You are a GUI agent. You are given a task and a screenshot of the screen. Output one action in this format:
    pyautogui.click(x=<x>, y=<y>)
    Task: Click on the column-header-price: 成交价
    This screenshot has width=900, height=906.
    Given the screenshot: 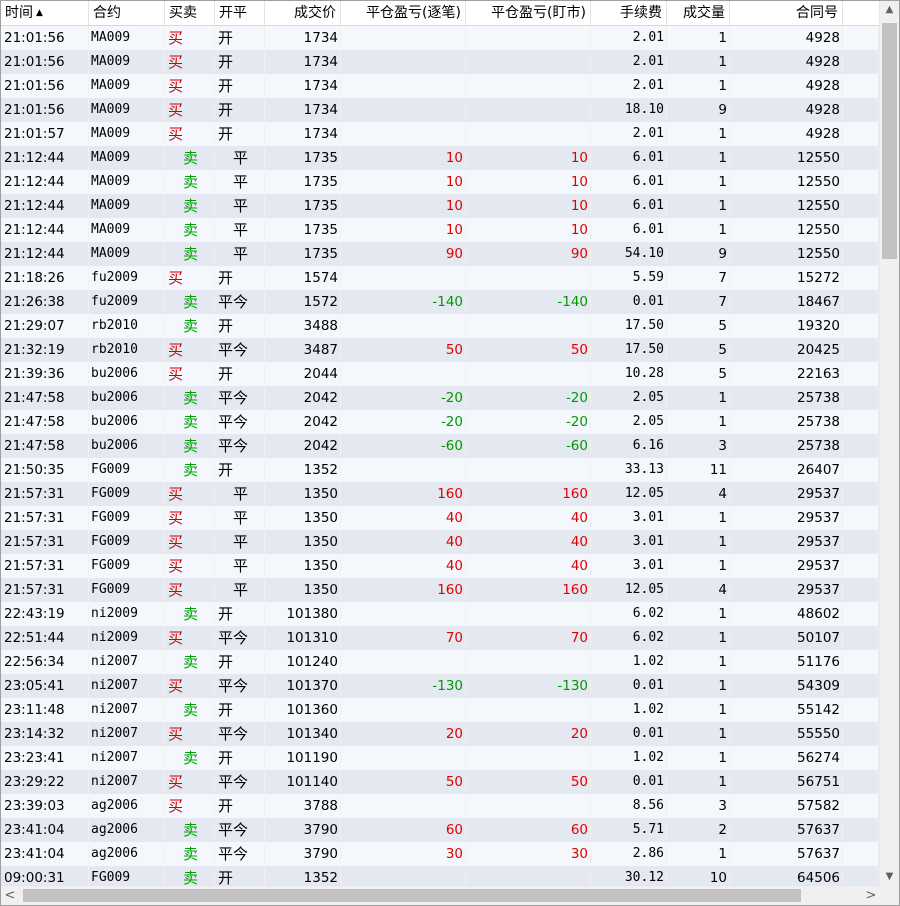 What is the action you would take?
    pyautogui.click(x=303, y=13)
    